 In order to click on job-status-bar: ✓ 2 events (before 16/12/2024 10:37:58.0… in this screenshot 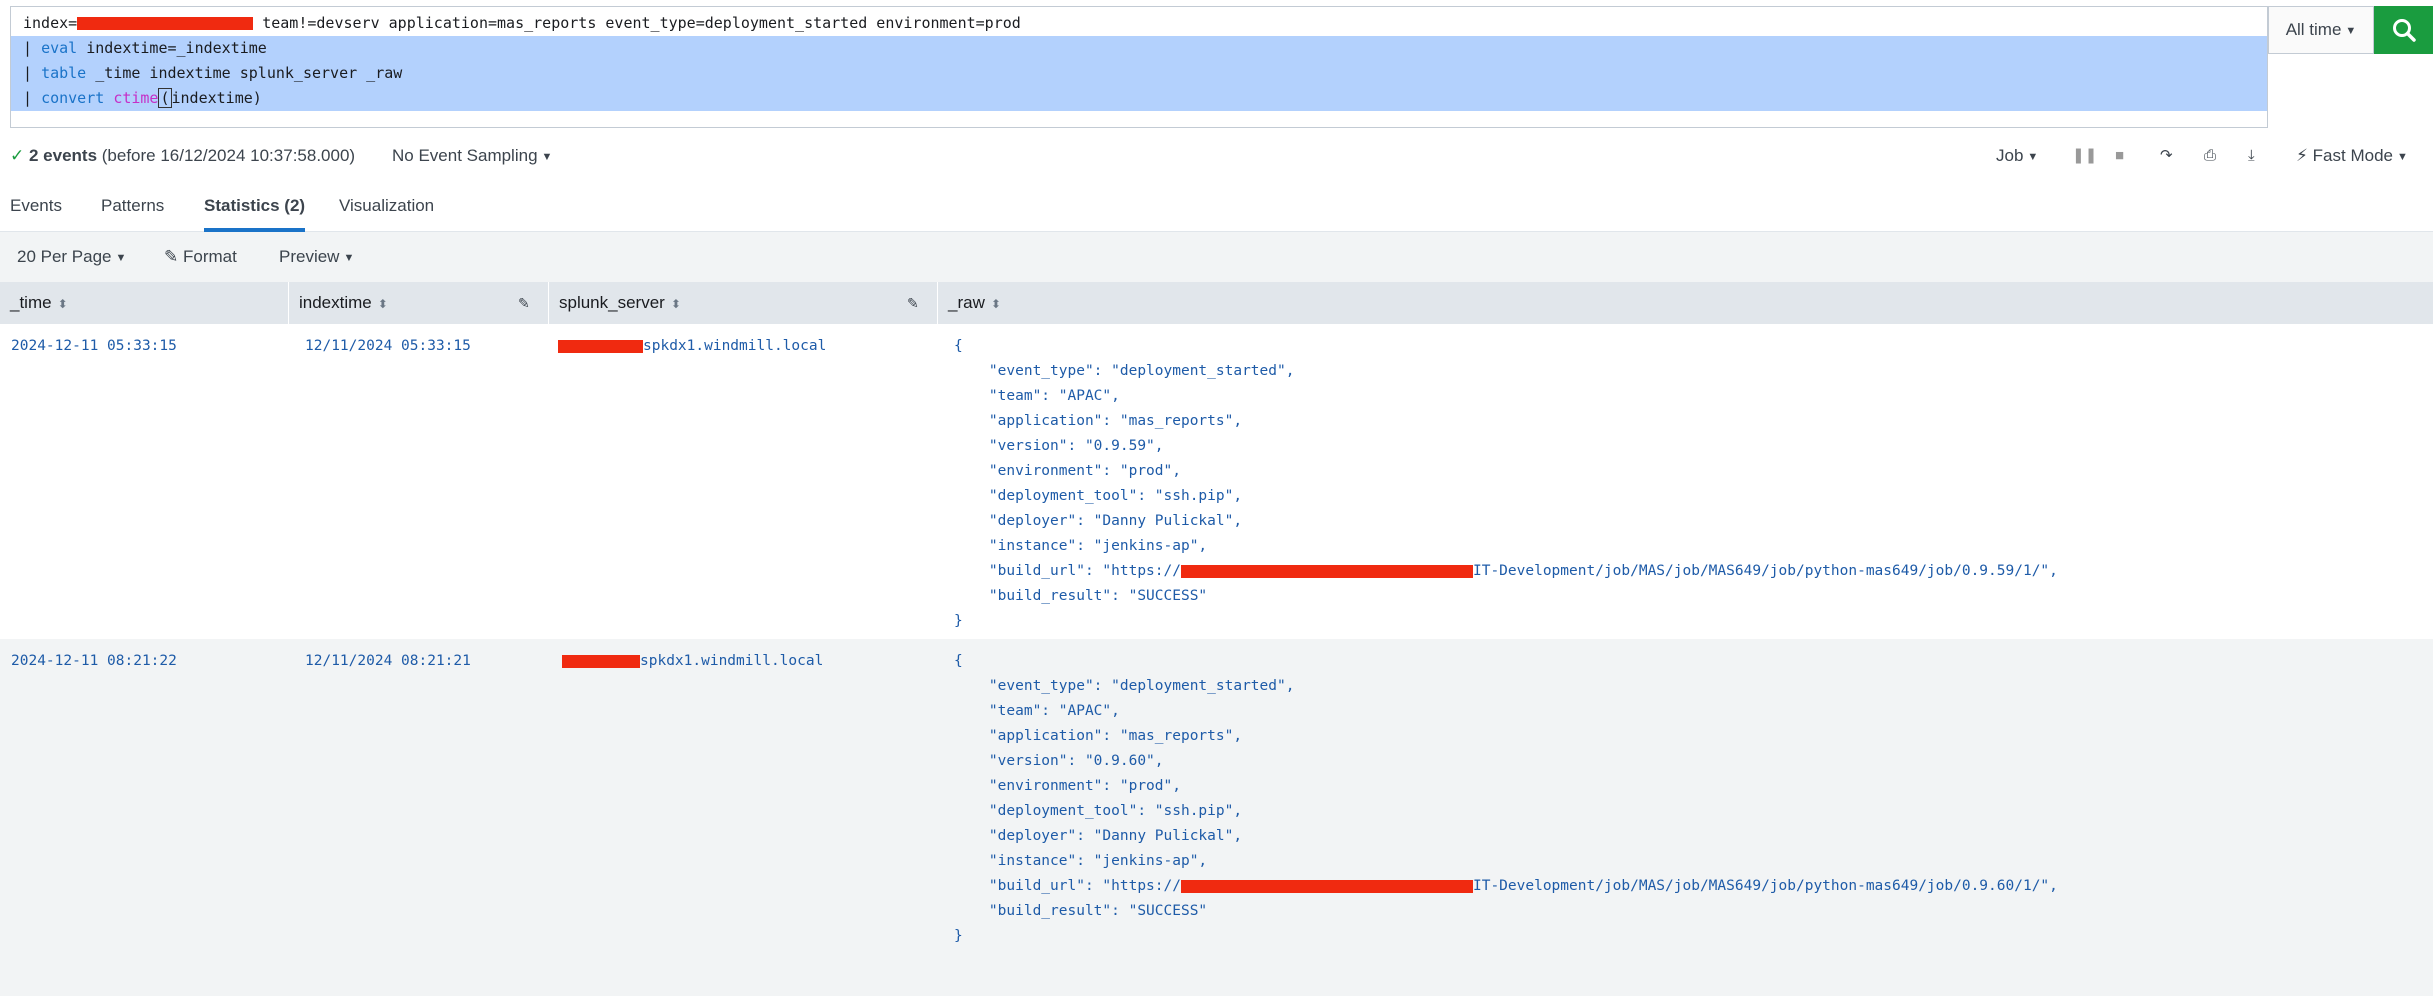, I will do `click(1216, 156)`.